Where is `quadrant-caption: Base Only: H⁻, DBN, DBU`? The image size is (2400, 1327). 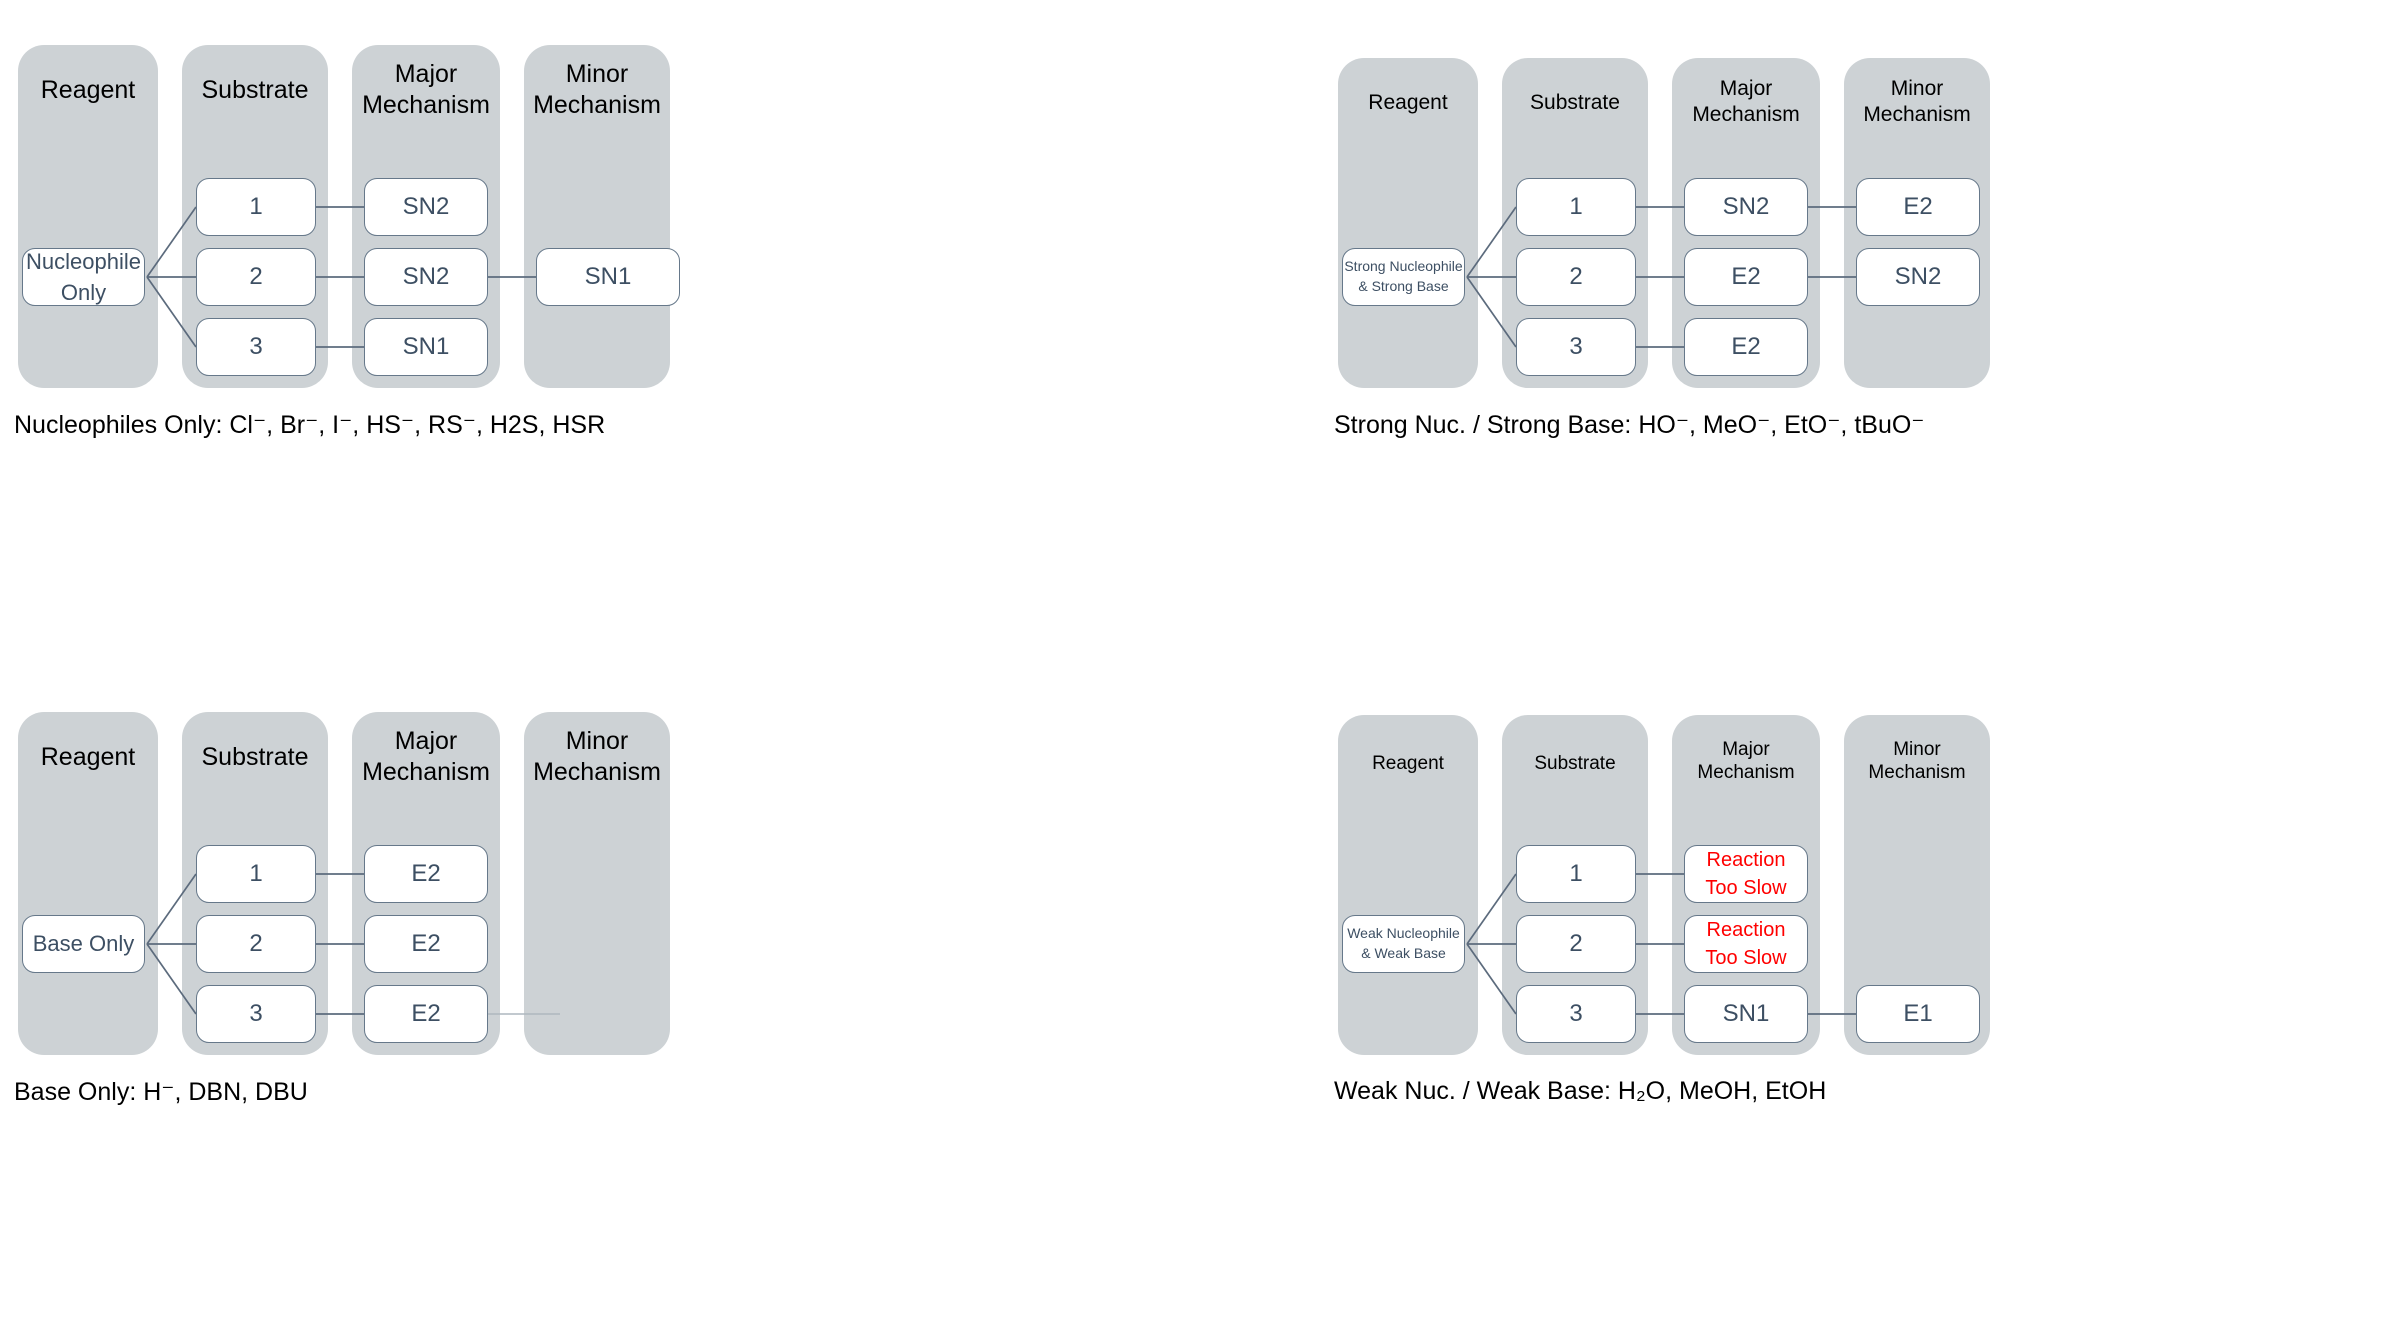 quadrant-caption: Base Only: H⁻, DBN, DBU is located at coordinates (161, 1092).